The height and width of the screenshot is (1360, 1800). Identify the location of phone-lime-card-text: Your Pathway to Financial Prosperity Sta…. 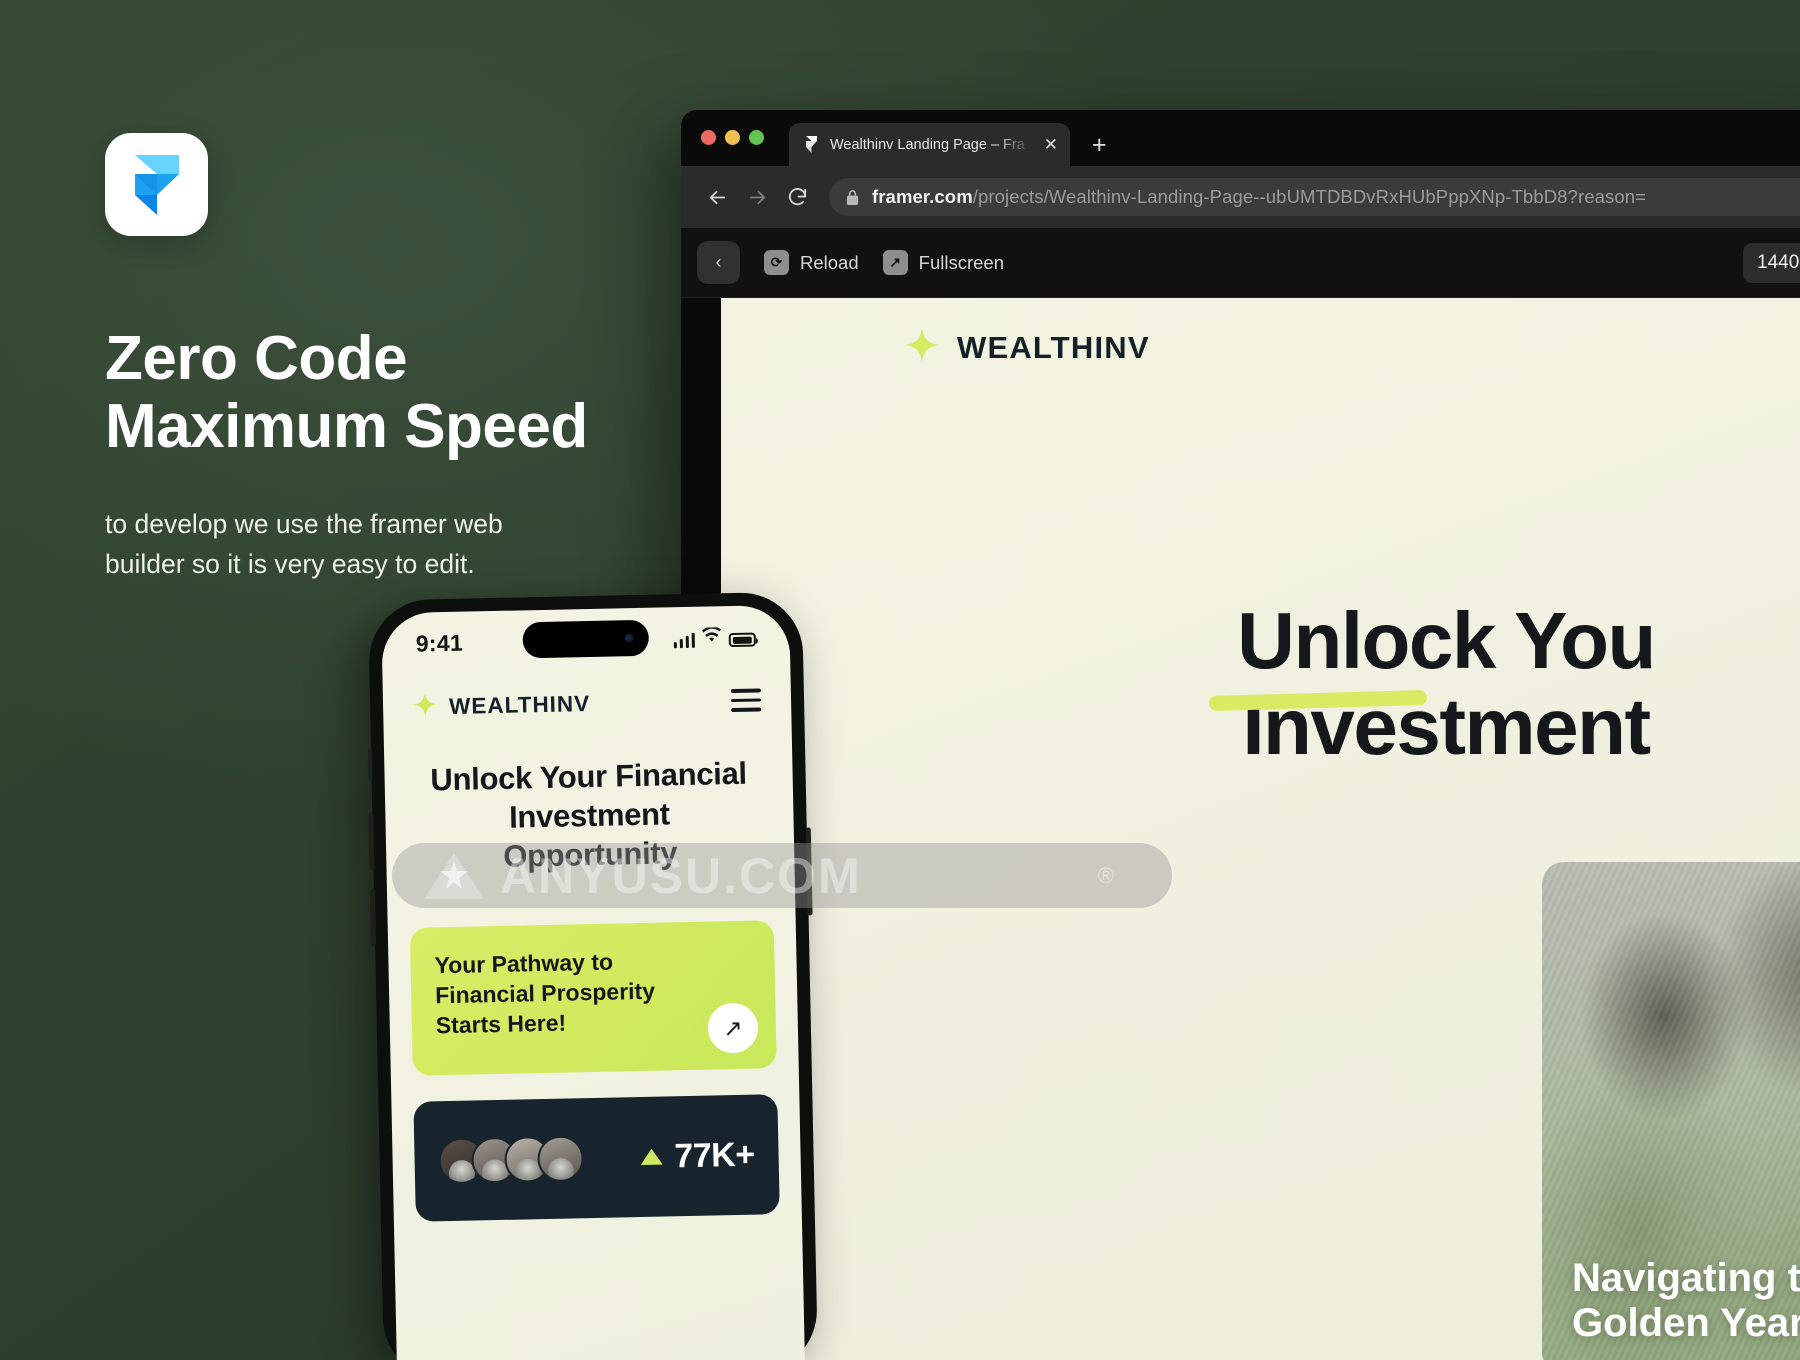
(593, 993).